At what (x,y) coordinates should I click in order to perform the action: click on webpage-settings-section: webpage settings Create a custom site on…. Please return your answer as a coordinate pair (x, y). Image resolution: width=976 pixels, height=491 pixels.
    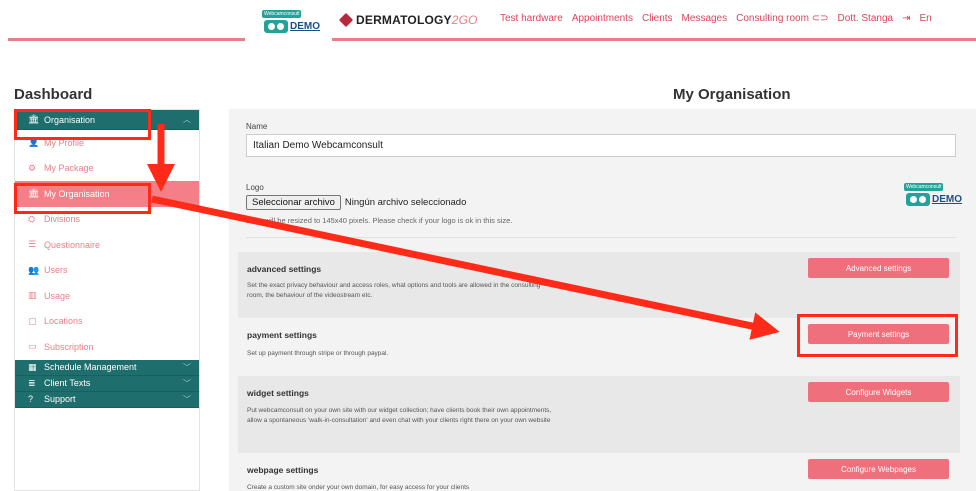
    Looking at the image, I should click on (599, 472).